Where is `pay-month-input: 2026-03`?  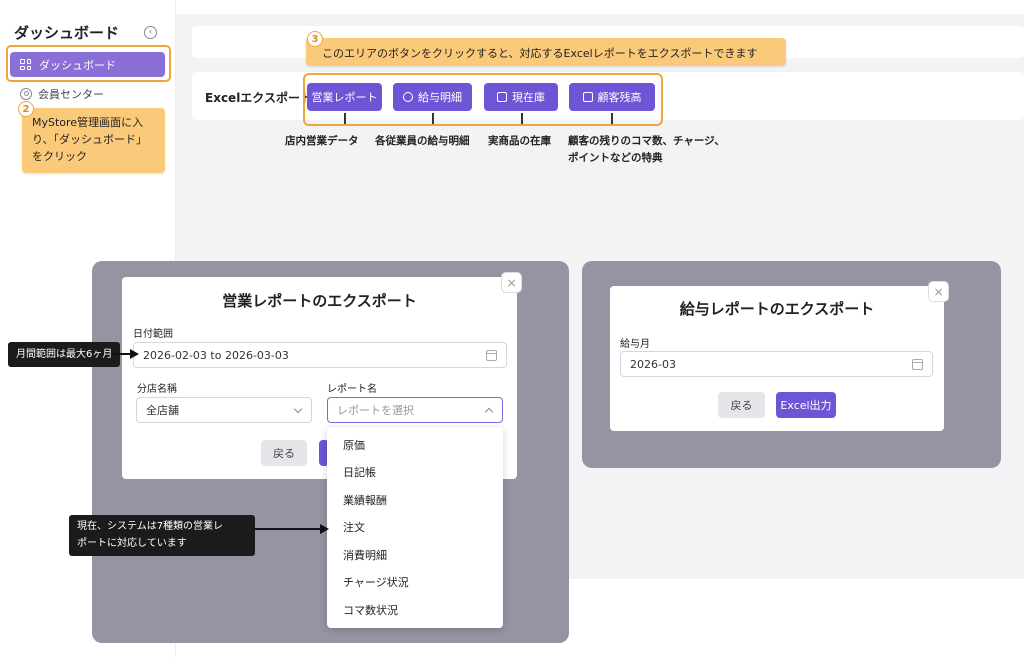
pay-month-input: 2026-03 is located at coordinates (776, 364).